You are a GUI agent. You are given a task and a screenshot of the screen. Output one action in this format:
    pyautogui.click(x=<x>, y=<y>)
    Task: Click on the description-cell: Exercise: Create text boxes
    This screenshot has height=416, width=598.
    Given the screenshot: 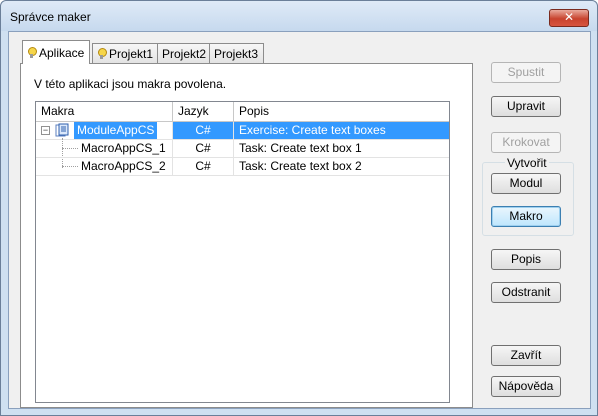 What is the action you would take?
    pyautogui.click(x=341, y=130)
    